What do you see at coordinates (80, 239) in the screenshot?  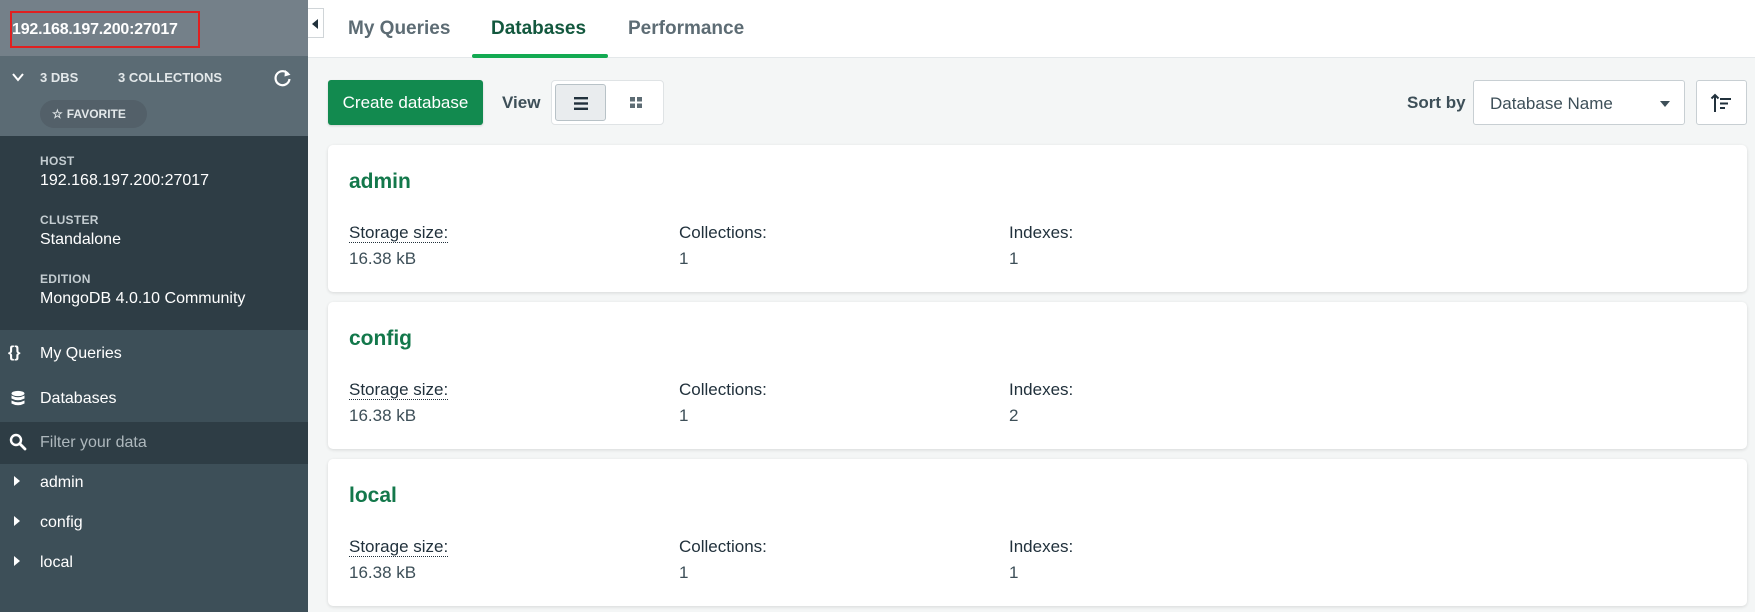 I see `cluster-value: Standalone` at bounding box center [80, 239].